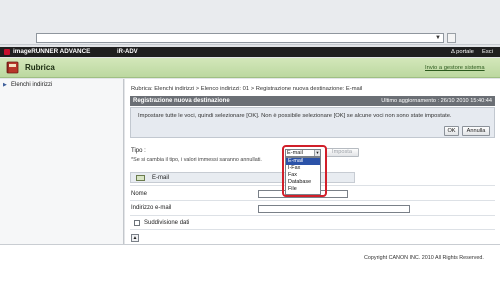 The width and height of the screenshot is (500, 284). What do you see at coordinates (250, 68) in the screenshot?
I see `title-bar: Rubrica Invio a gestore sistema` at bounding box center [250, 68].